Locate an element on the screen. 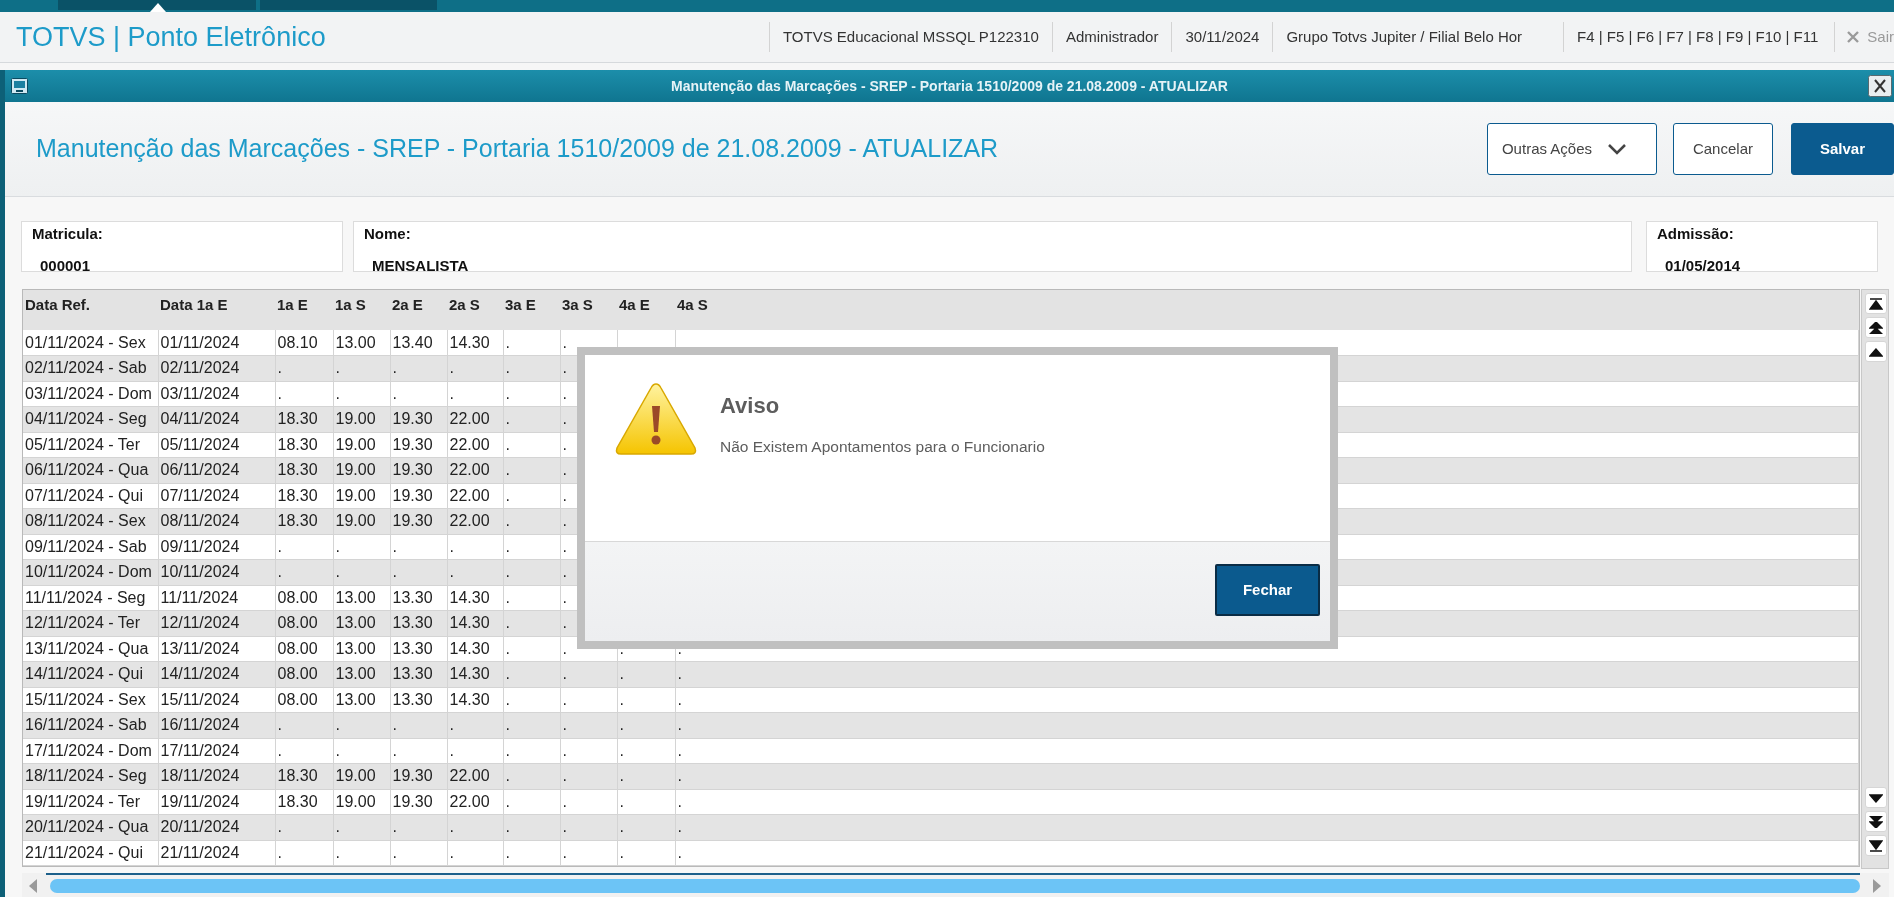 The height and width of the screenshot is (897, 1894). column-header: Data 1a E is located at coordinates (216, 310).